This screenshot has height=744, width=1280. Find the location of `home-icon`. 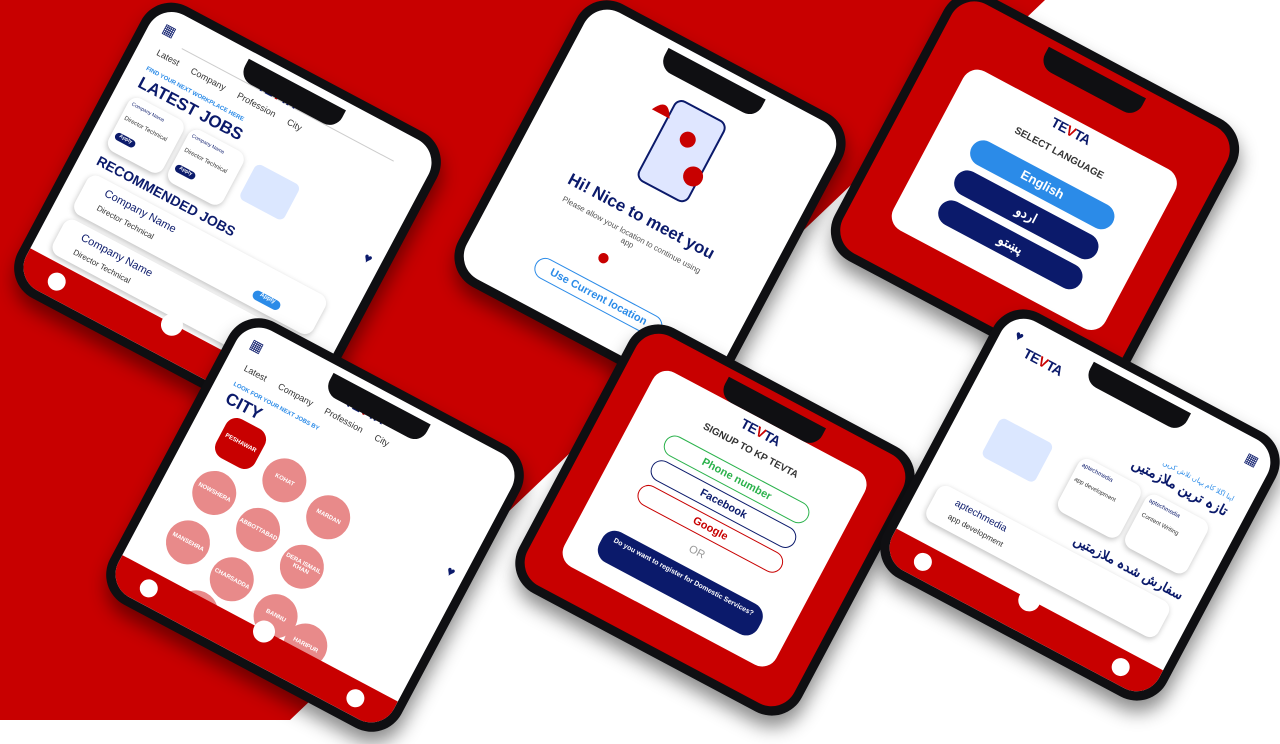

home-icon is located at coordinates (1029, 600).